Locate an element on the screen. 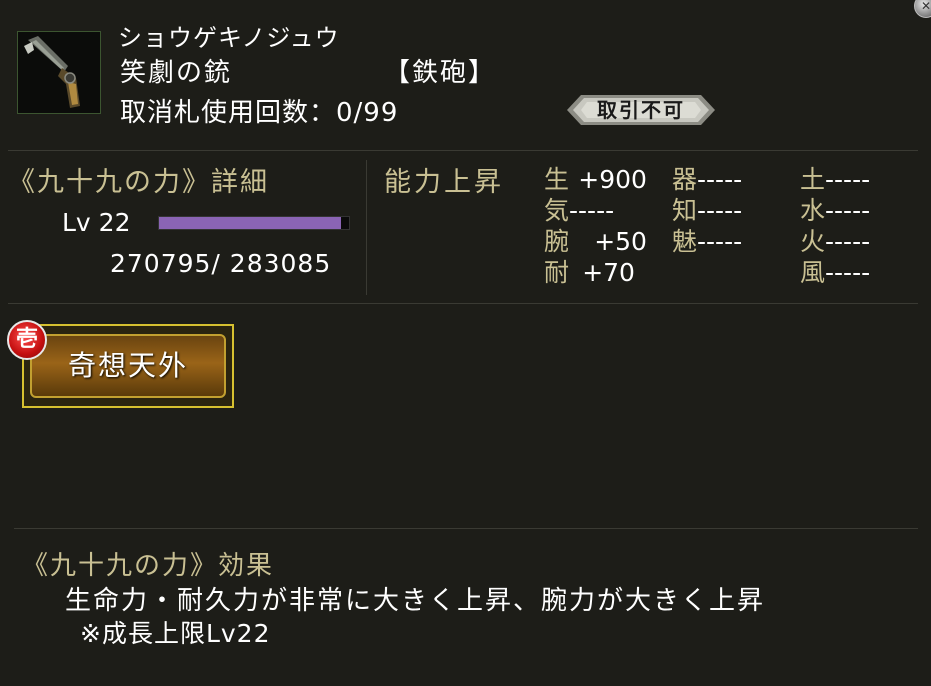  skill-label: 奇想天外 is located at coordinates (127, 365).